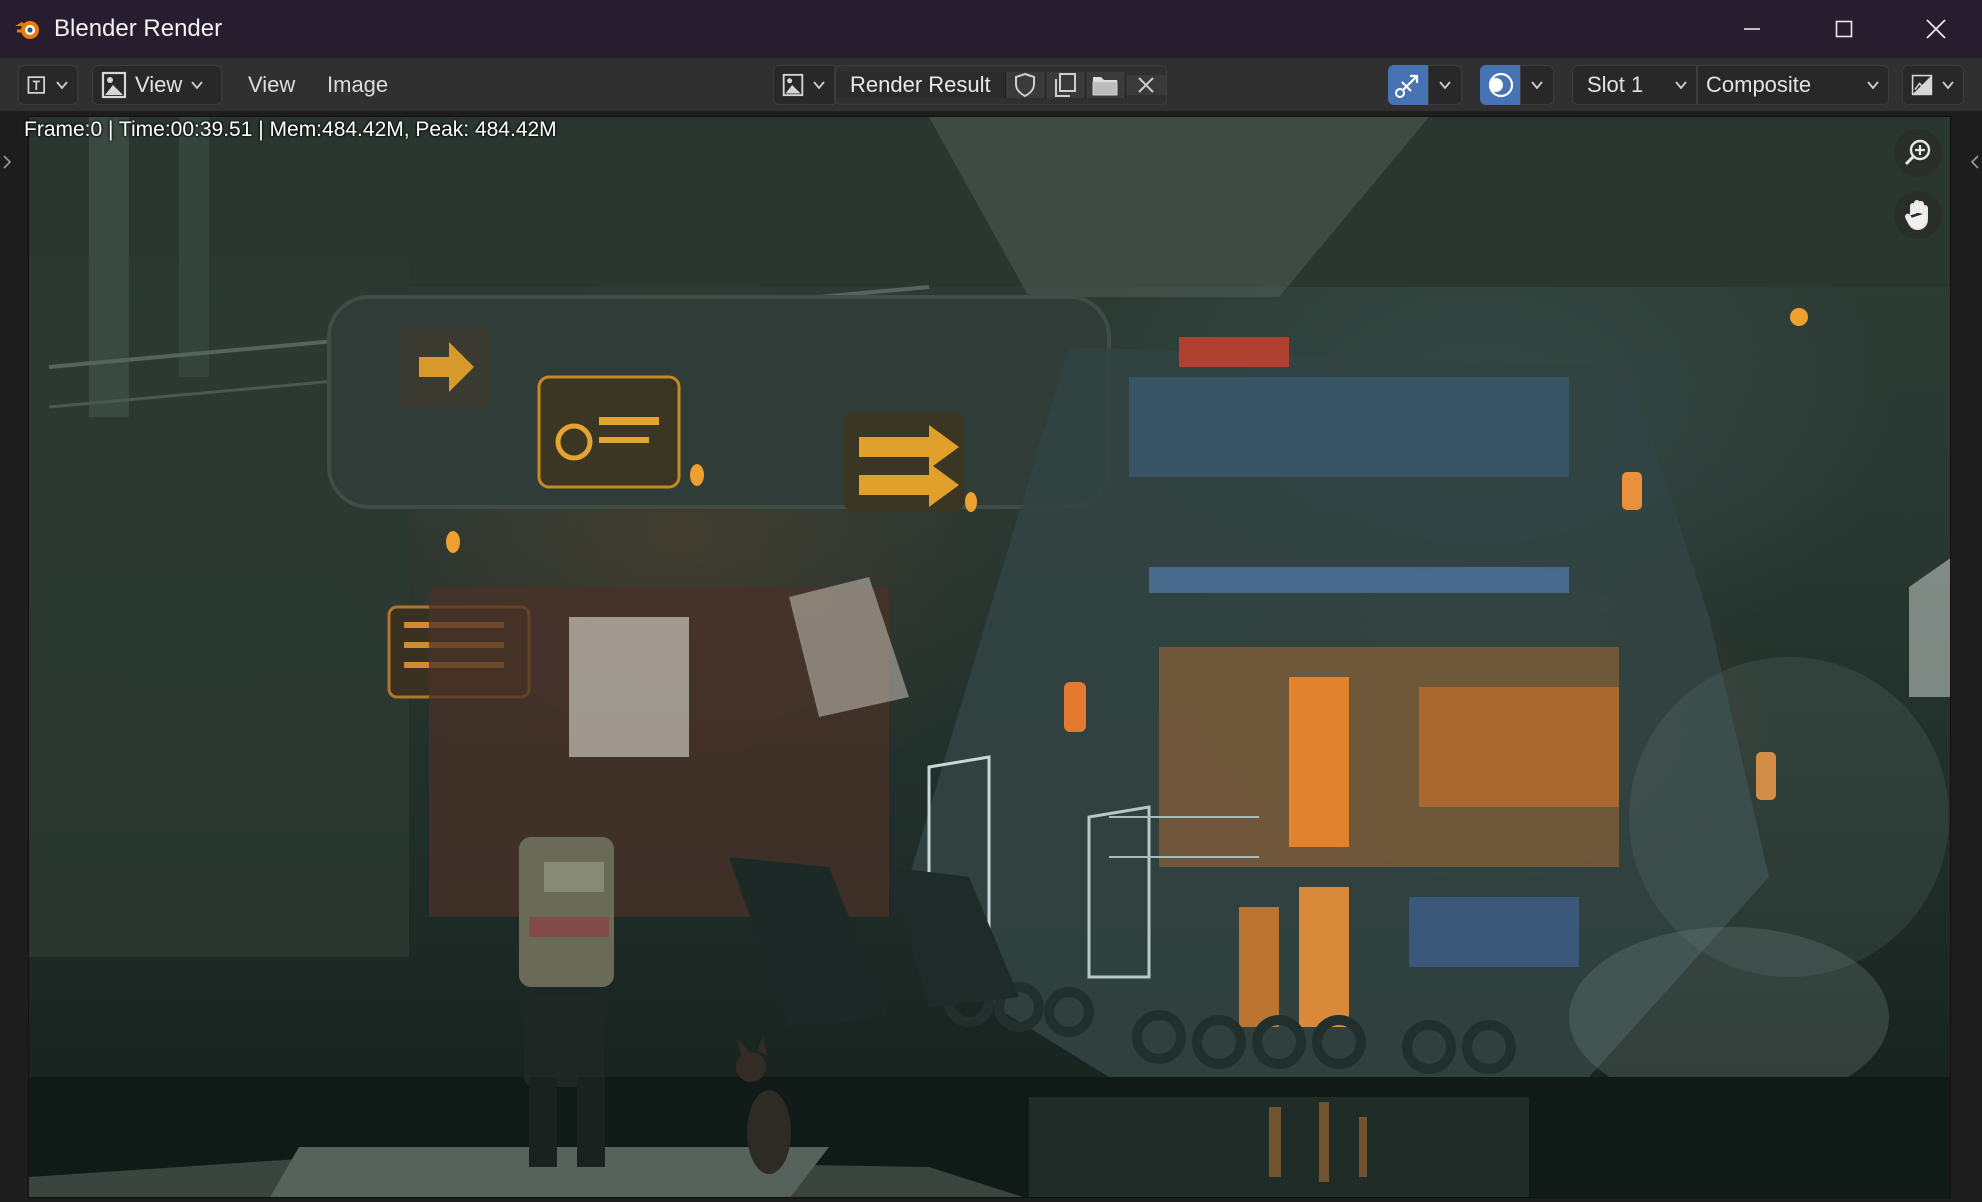  Describe the element at coordinates (1759, 84) in the screenshot. I see `render-layer-label: Composite` at that location.